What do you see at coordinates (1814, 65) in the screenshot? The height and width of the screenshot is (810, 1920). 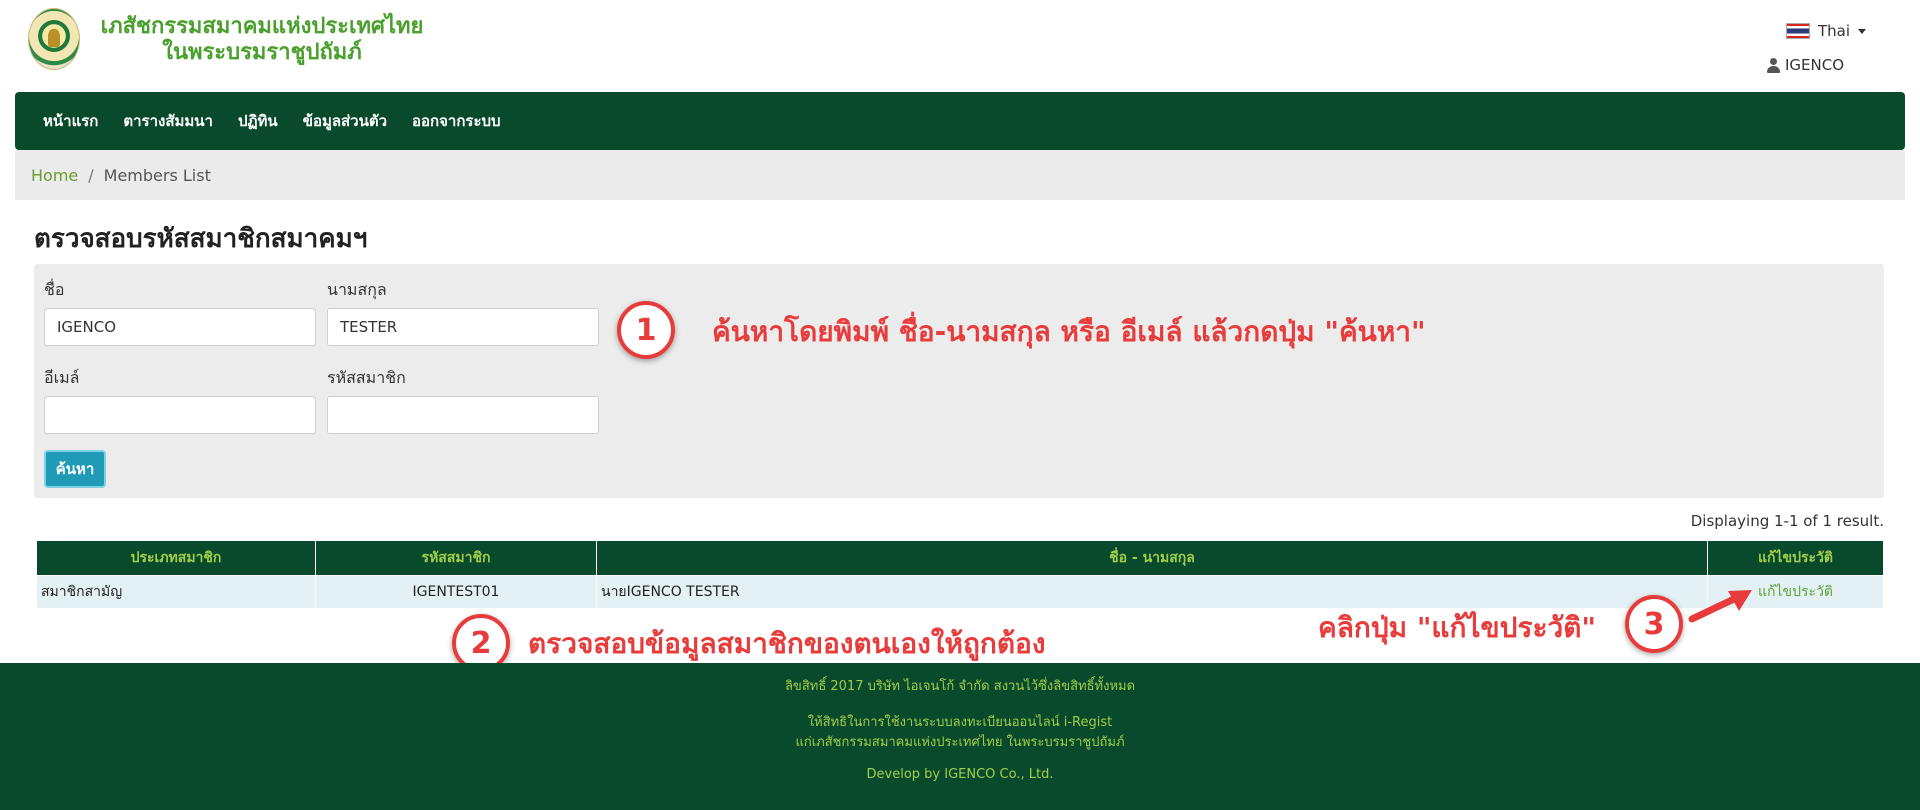 I see `username: IGENCO` at bounding box center [1814, 65].